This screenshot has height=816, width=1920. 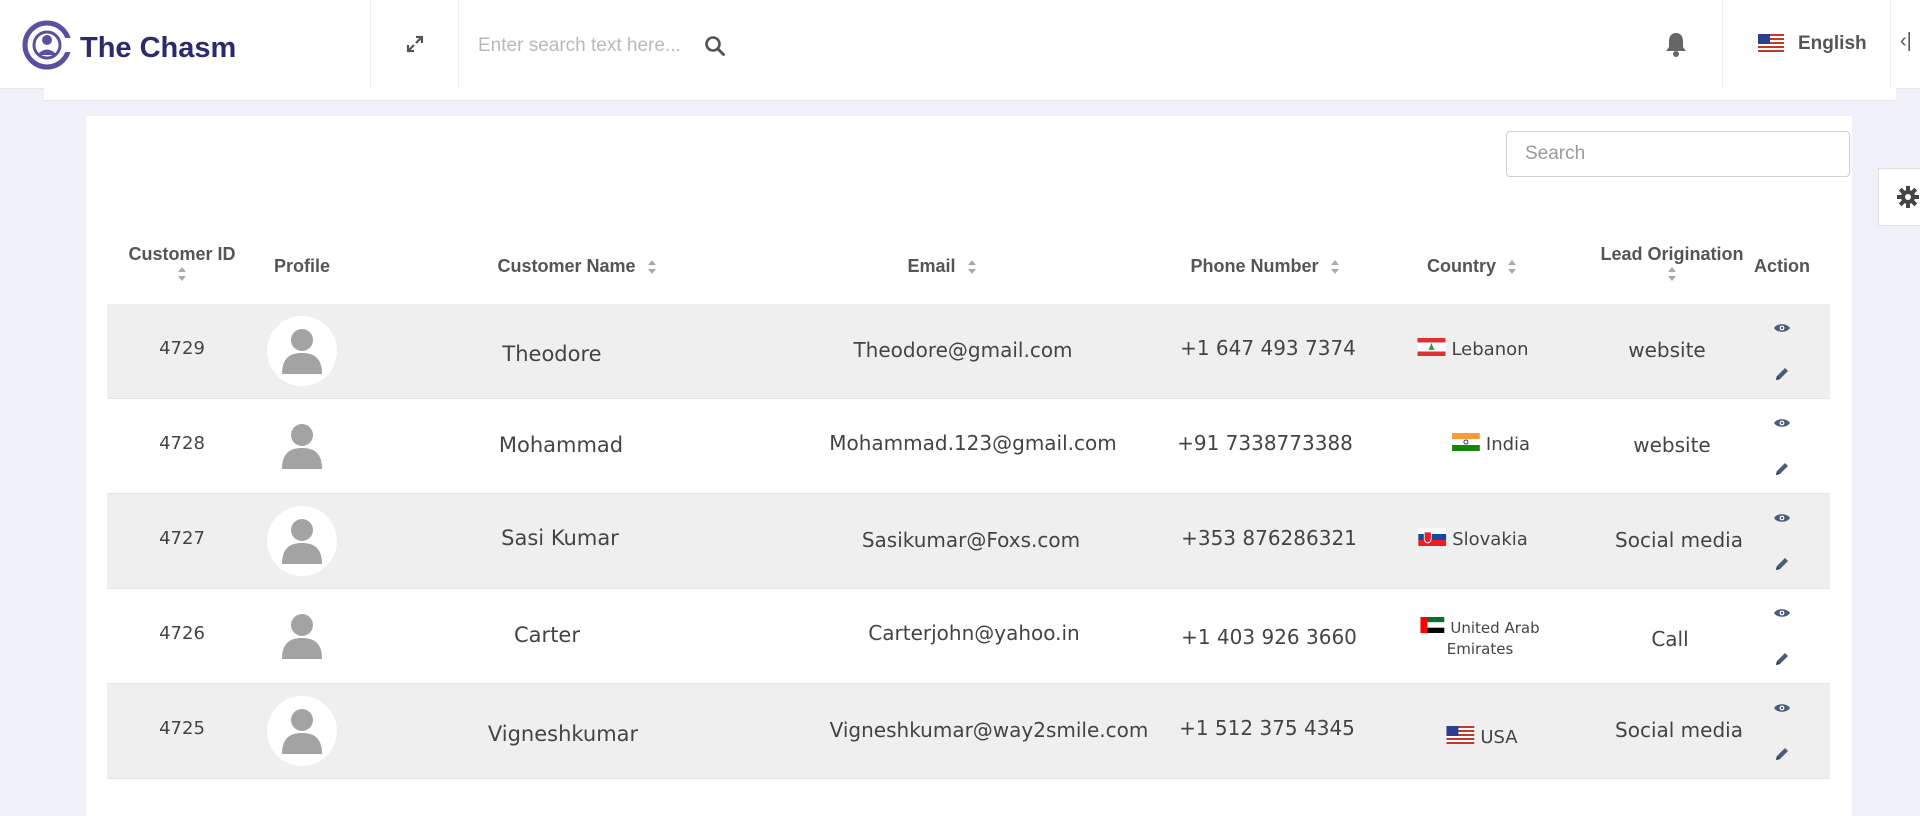 I want to click on search-icon, so click(x=715, y=46).